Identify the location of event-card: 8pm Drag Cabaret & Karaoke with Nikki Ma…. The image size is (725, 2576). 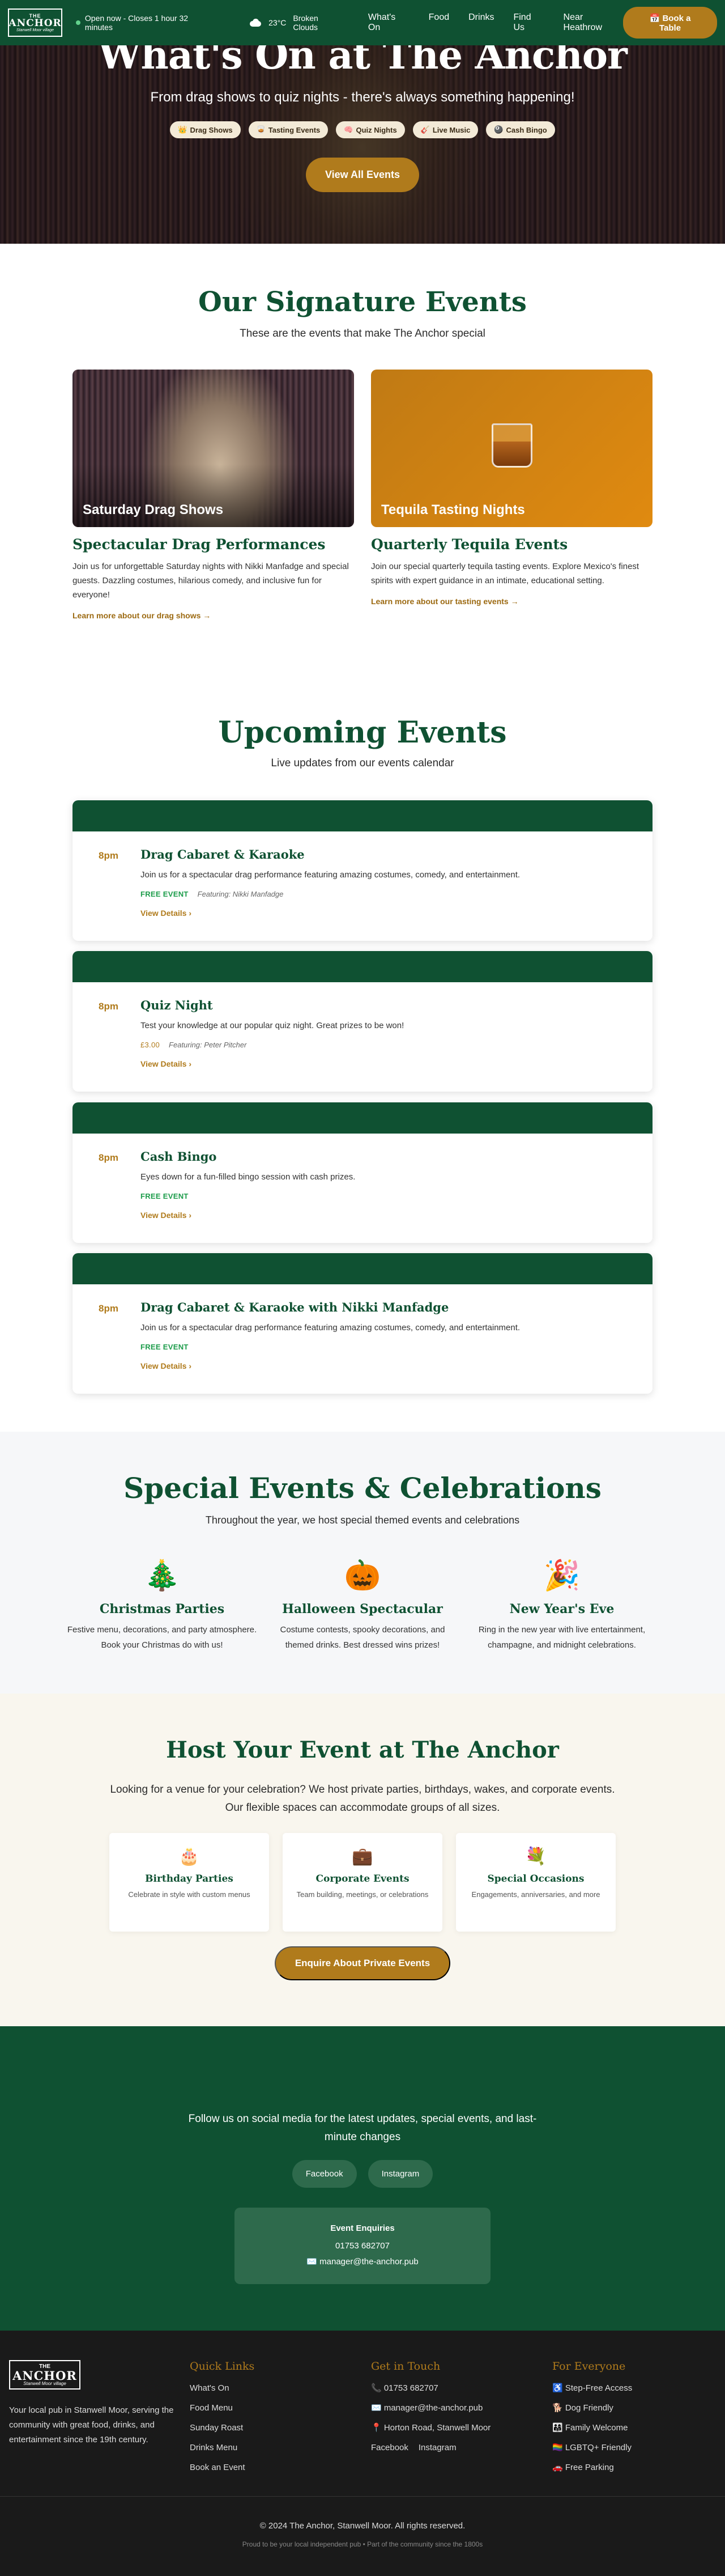
(362, 1323).